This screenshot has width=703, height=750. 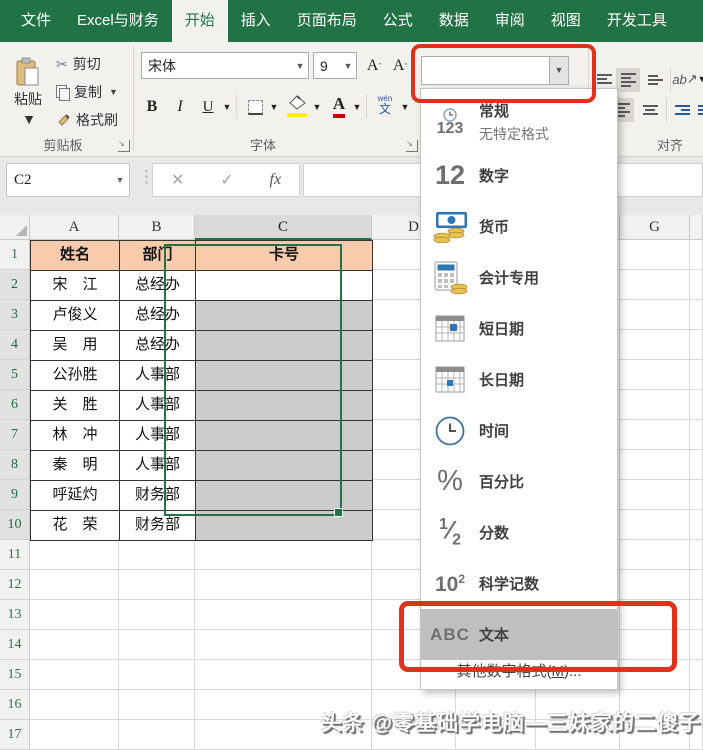 What do you see at coordinates (510, 21) in the screenshot?
I see `tab-审阅: 审阅` at bounding box center [510, 21].